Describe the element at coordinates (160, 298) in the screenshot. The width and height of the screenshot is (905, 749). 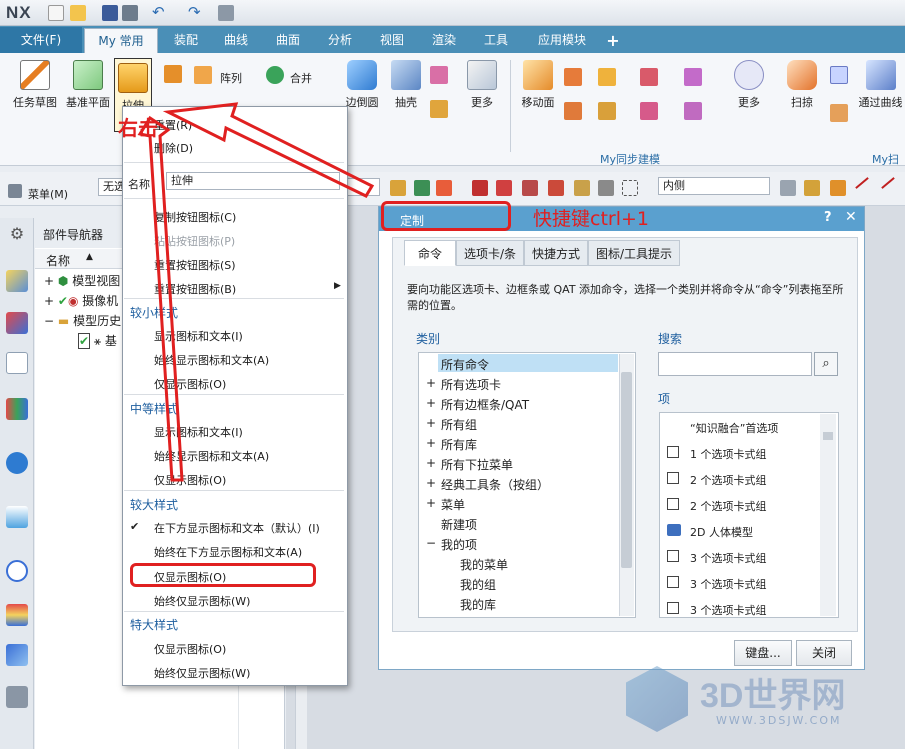
I see `arrow-down-shape` at that location.